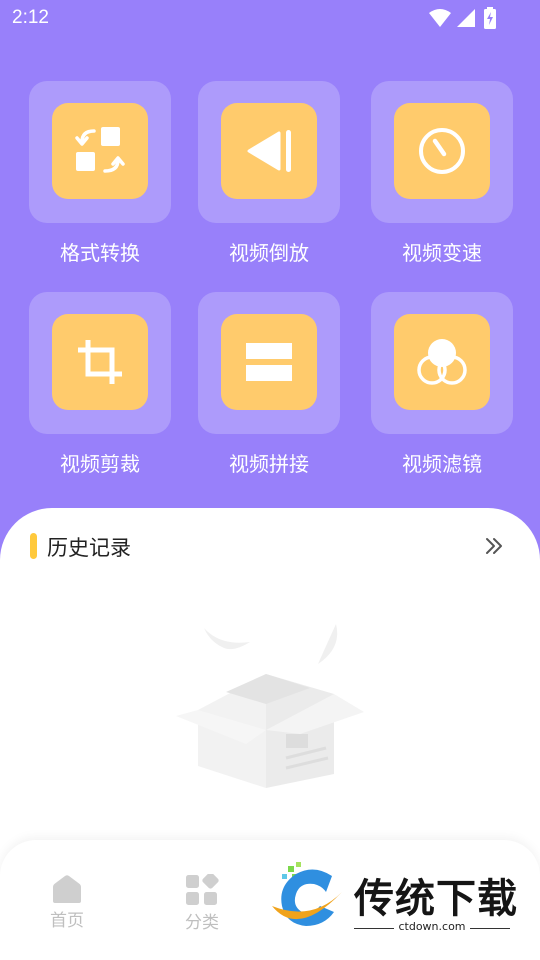 This screenshot has height=960, width=540. I want to click on reverse-play-icon, so click(269, 151).